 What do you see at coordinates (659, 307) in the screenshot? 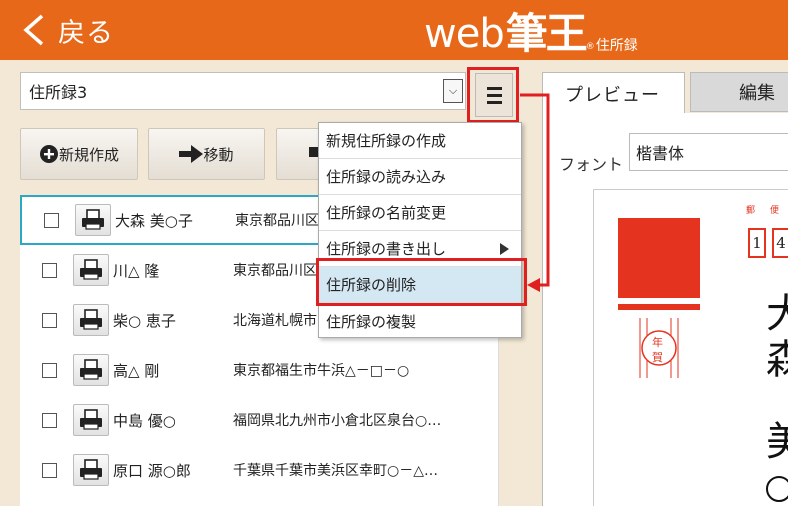
I see `stamp-line` at bounding box center [659, 307].